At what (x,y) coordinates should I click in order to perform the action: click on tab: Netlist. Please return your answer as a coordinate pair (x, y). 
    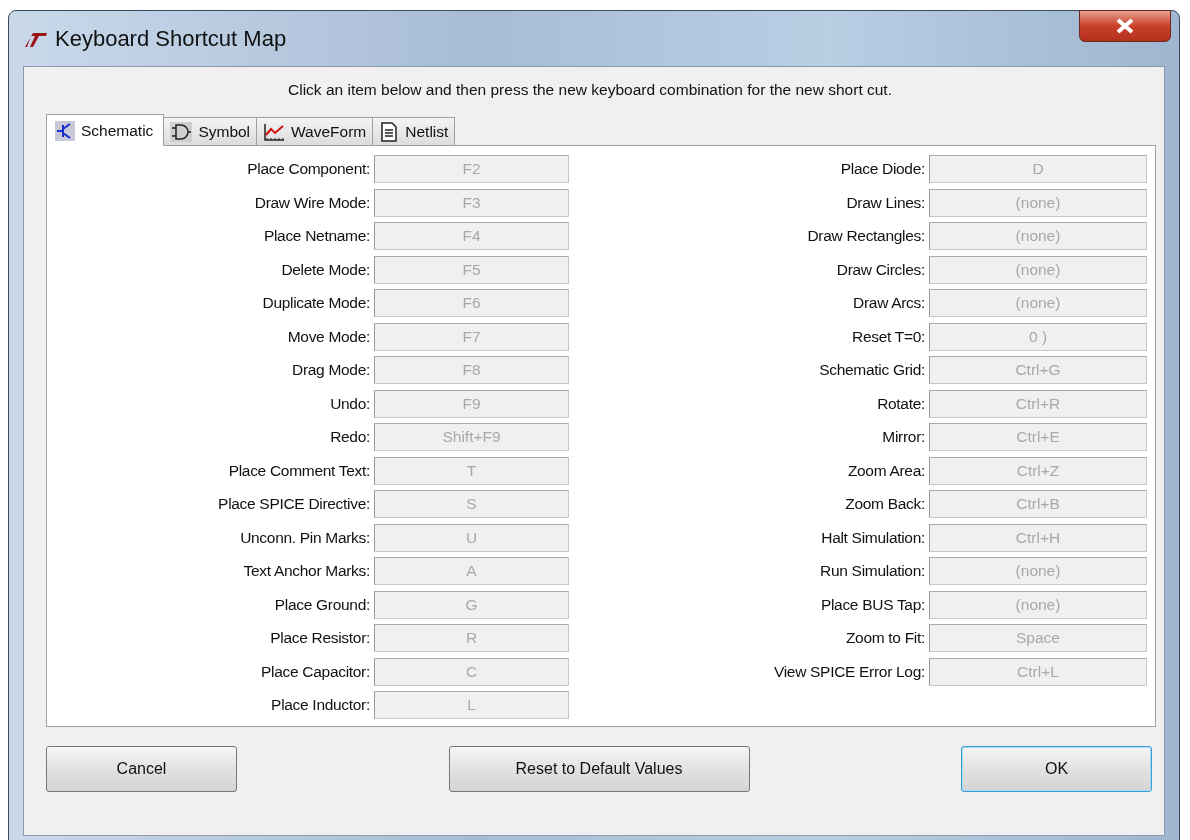
    Looking at the image, I should click on (414, 131).